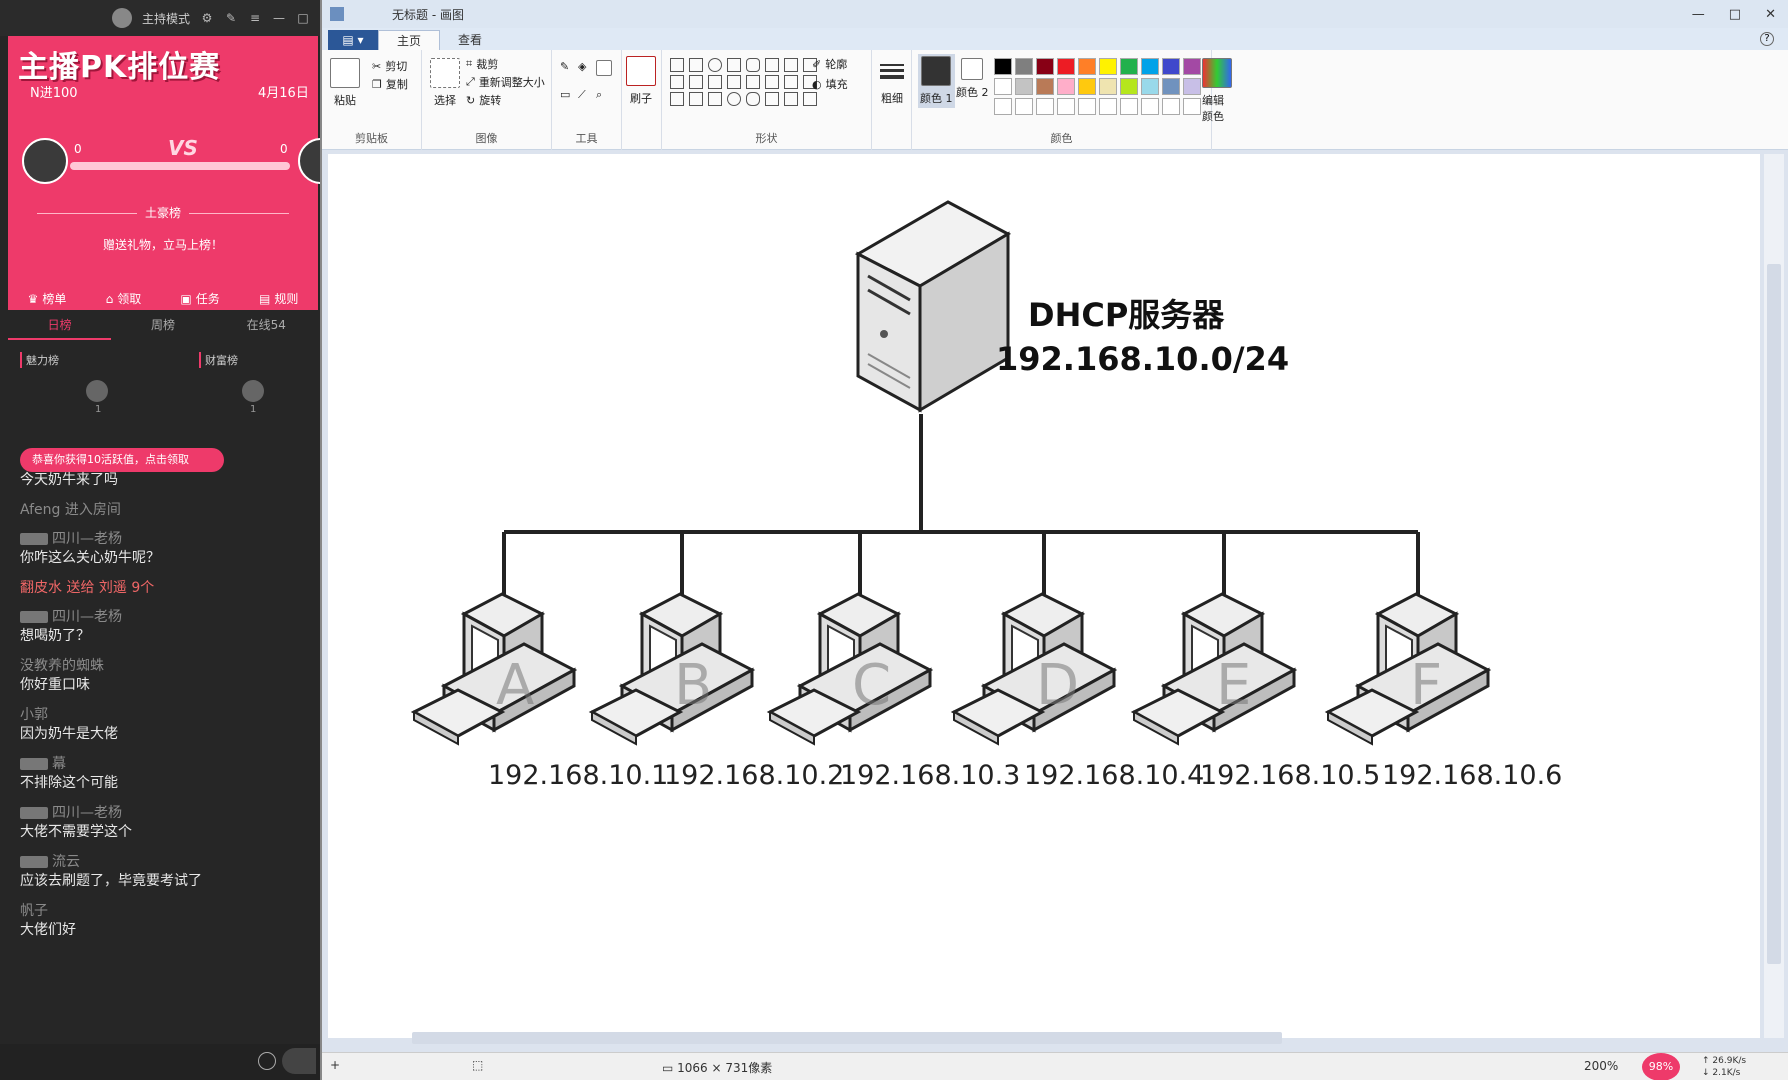  I want to click on chat-input, so click(299, 1061).